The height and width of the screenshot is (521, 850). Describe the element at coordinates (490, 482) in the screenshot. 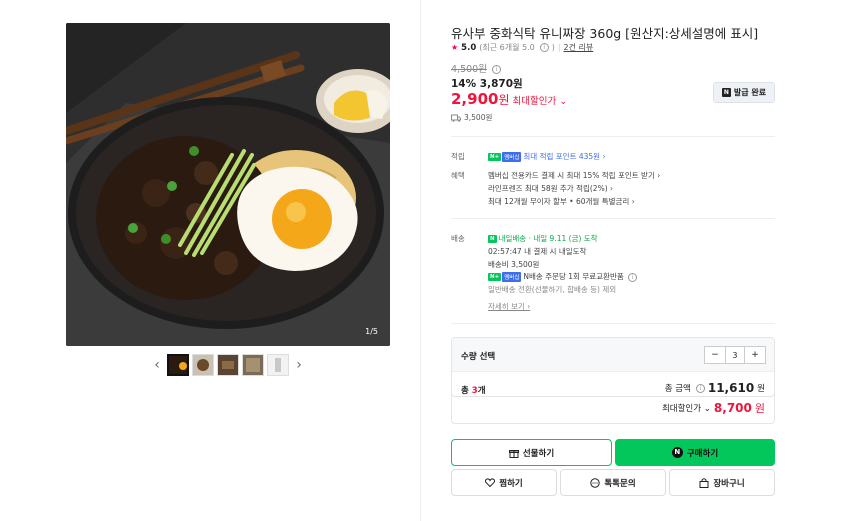

I see `heart-icon` at that location.